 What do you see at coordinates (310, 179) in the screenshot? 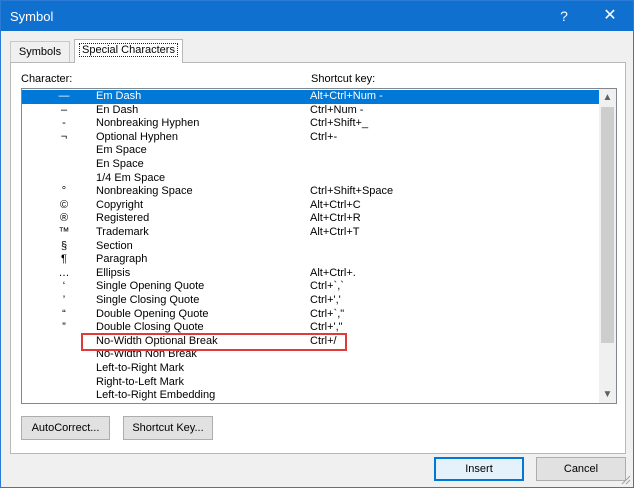
I see `list-item: 1/4 Em Space` at bounding box center [310, 179].